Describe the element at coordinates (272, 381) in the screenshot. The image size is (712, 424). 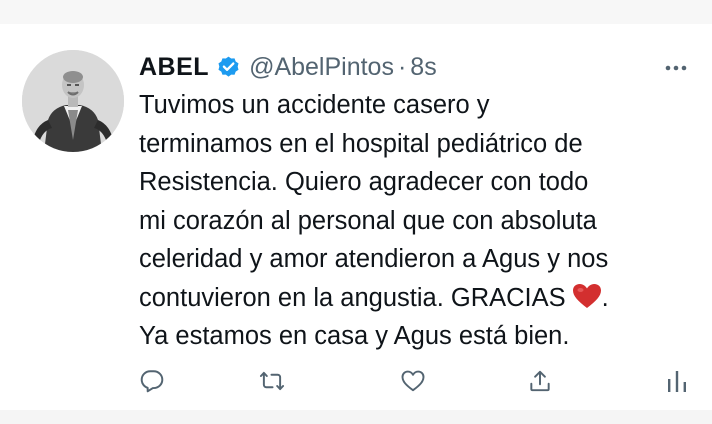
I see `retweet-icon` at that location.